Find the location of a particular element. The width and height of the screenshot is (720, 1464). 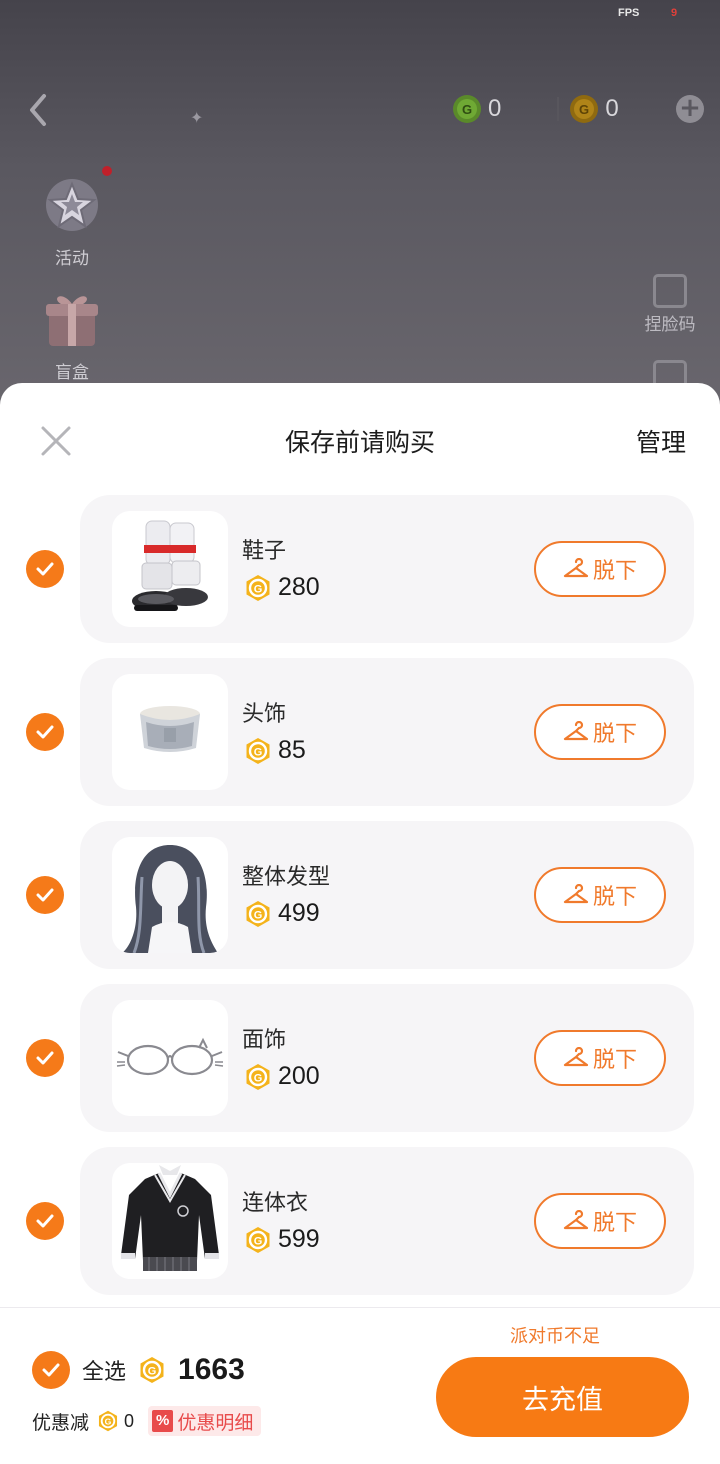

chevron-left-icon is located at coordinates (38, 110).